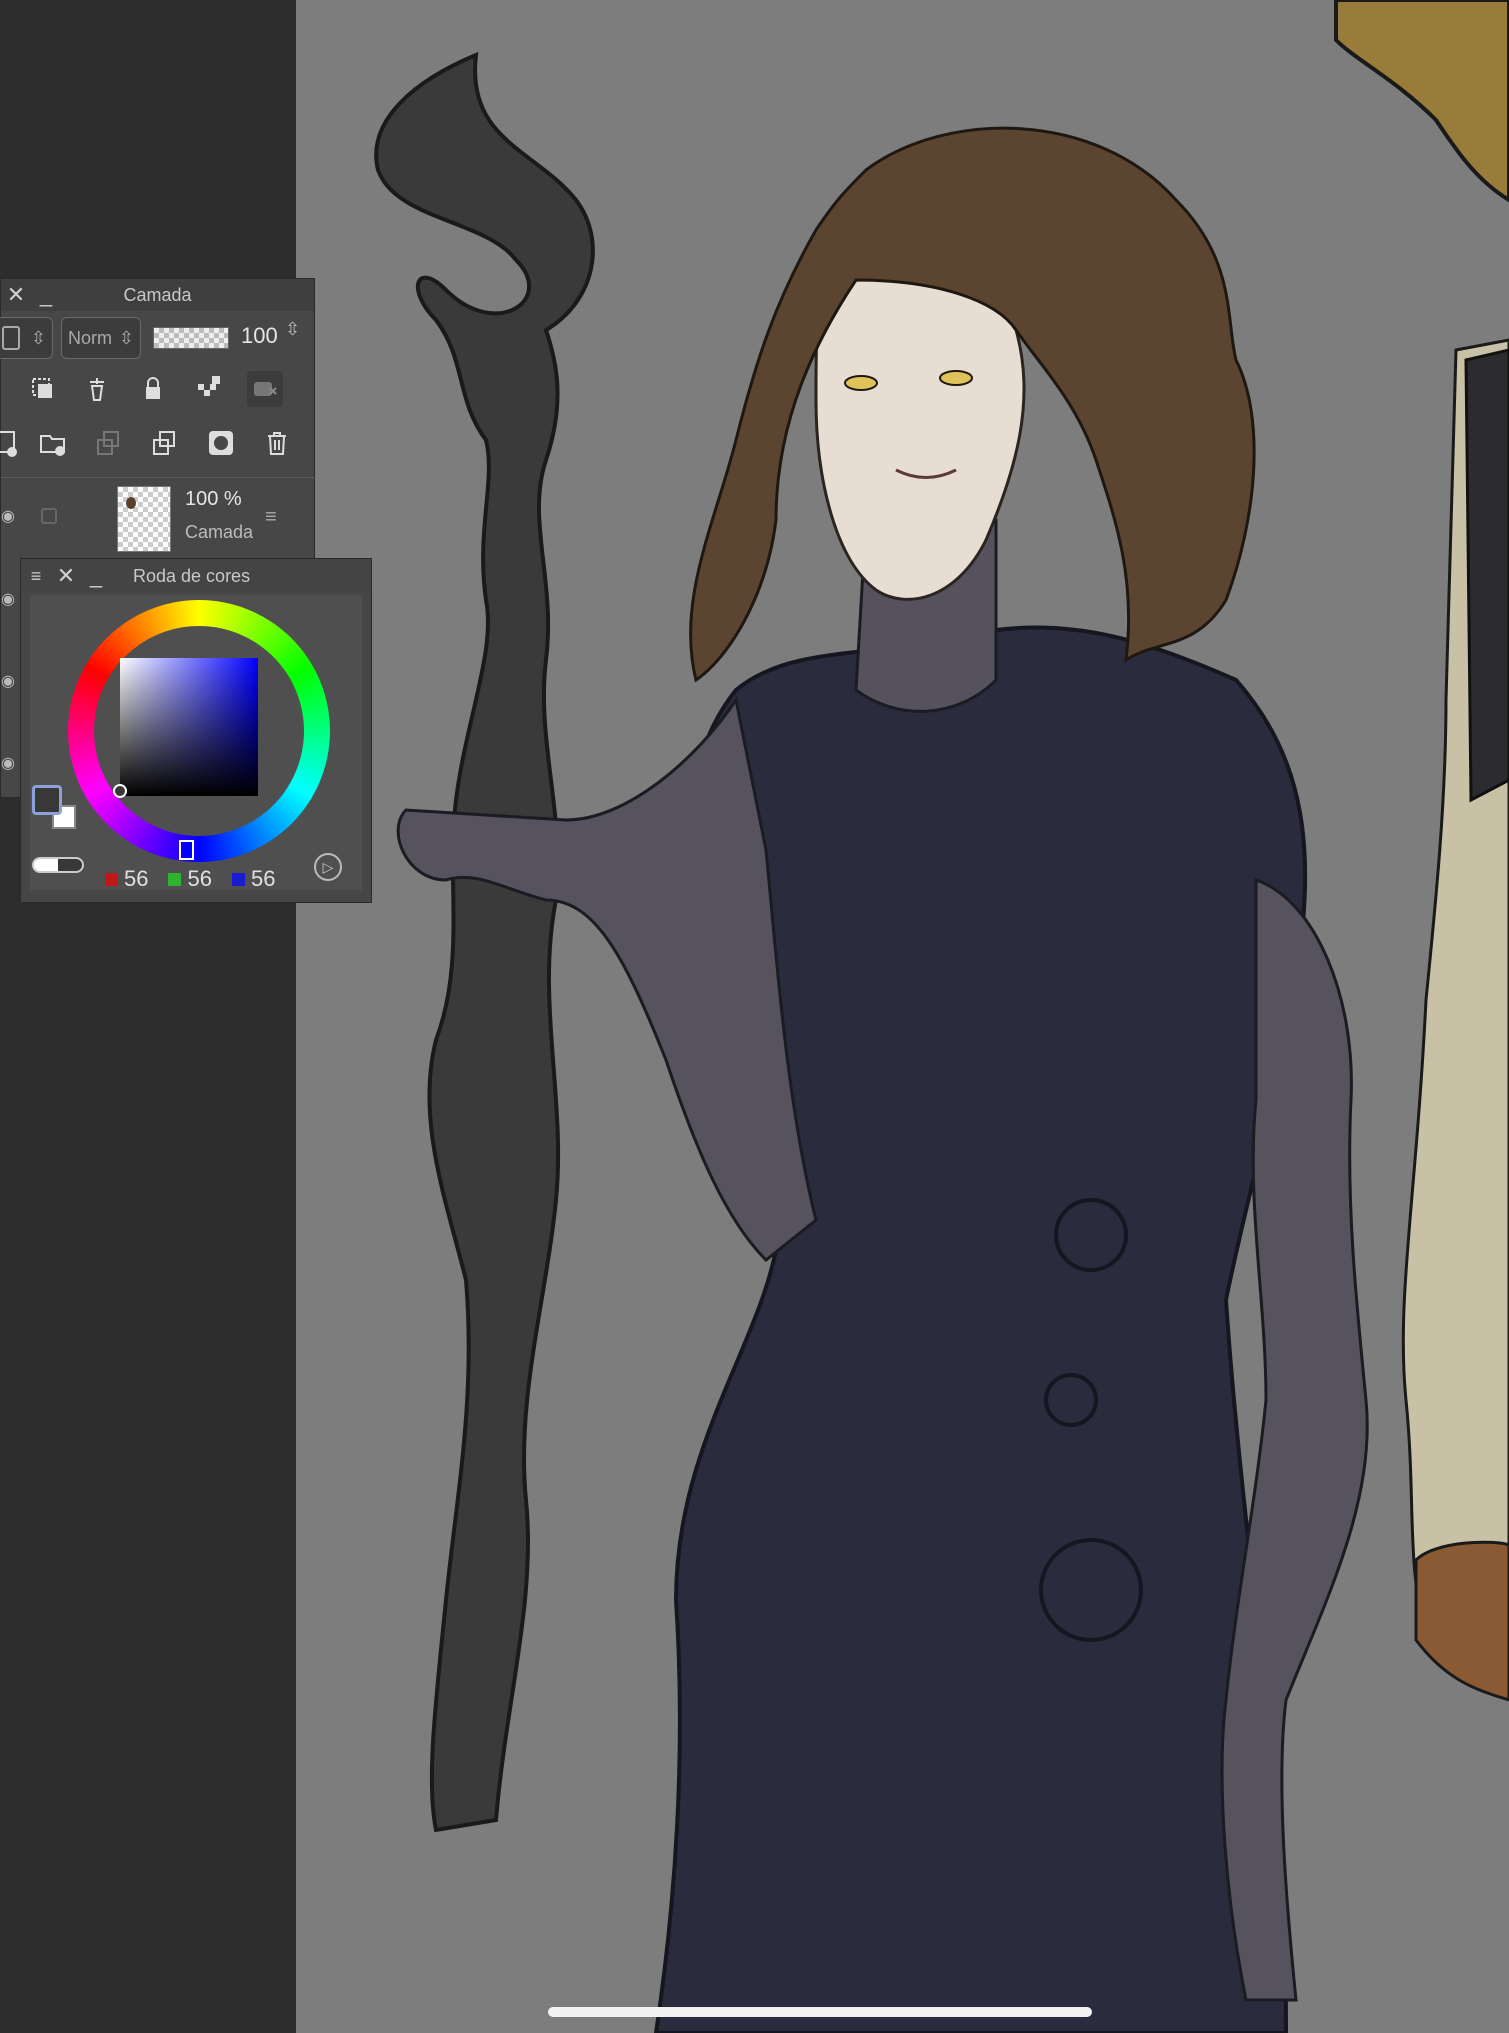 Image resolution: width=1509 pixels, height=2033 pixels. What do you see at coordinates (213, 499) in the screenshot?
I see `layer-opacity: 100 %` at bounding box center [213, 499].